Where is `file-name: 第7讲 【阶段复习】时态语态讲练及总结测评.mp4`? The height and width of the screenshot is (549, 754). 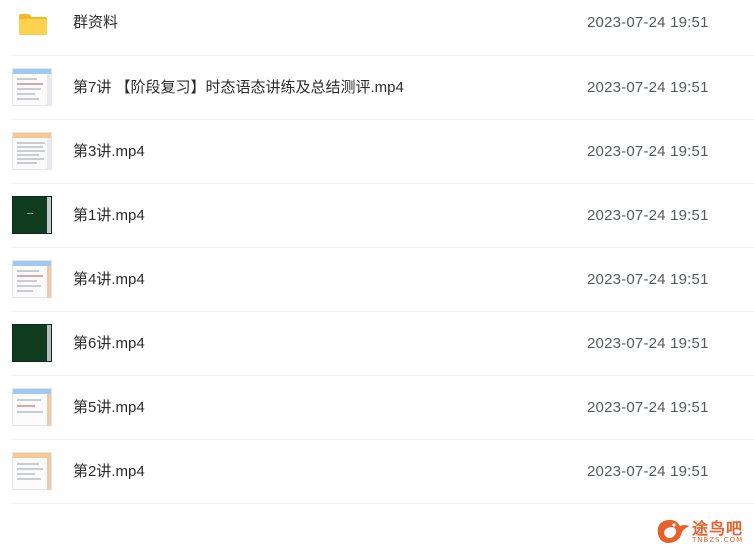 file-name: 第7讲 【阶段复习】时态语态讲练及总结测评.mp4 is located at coordinates (238, 87).